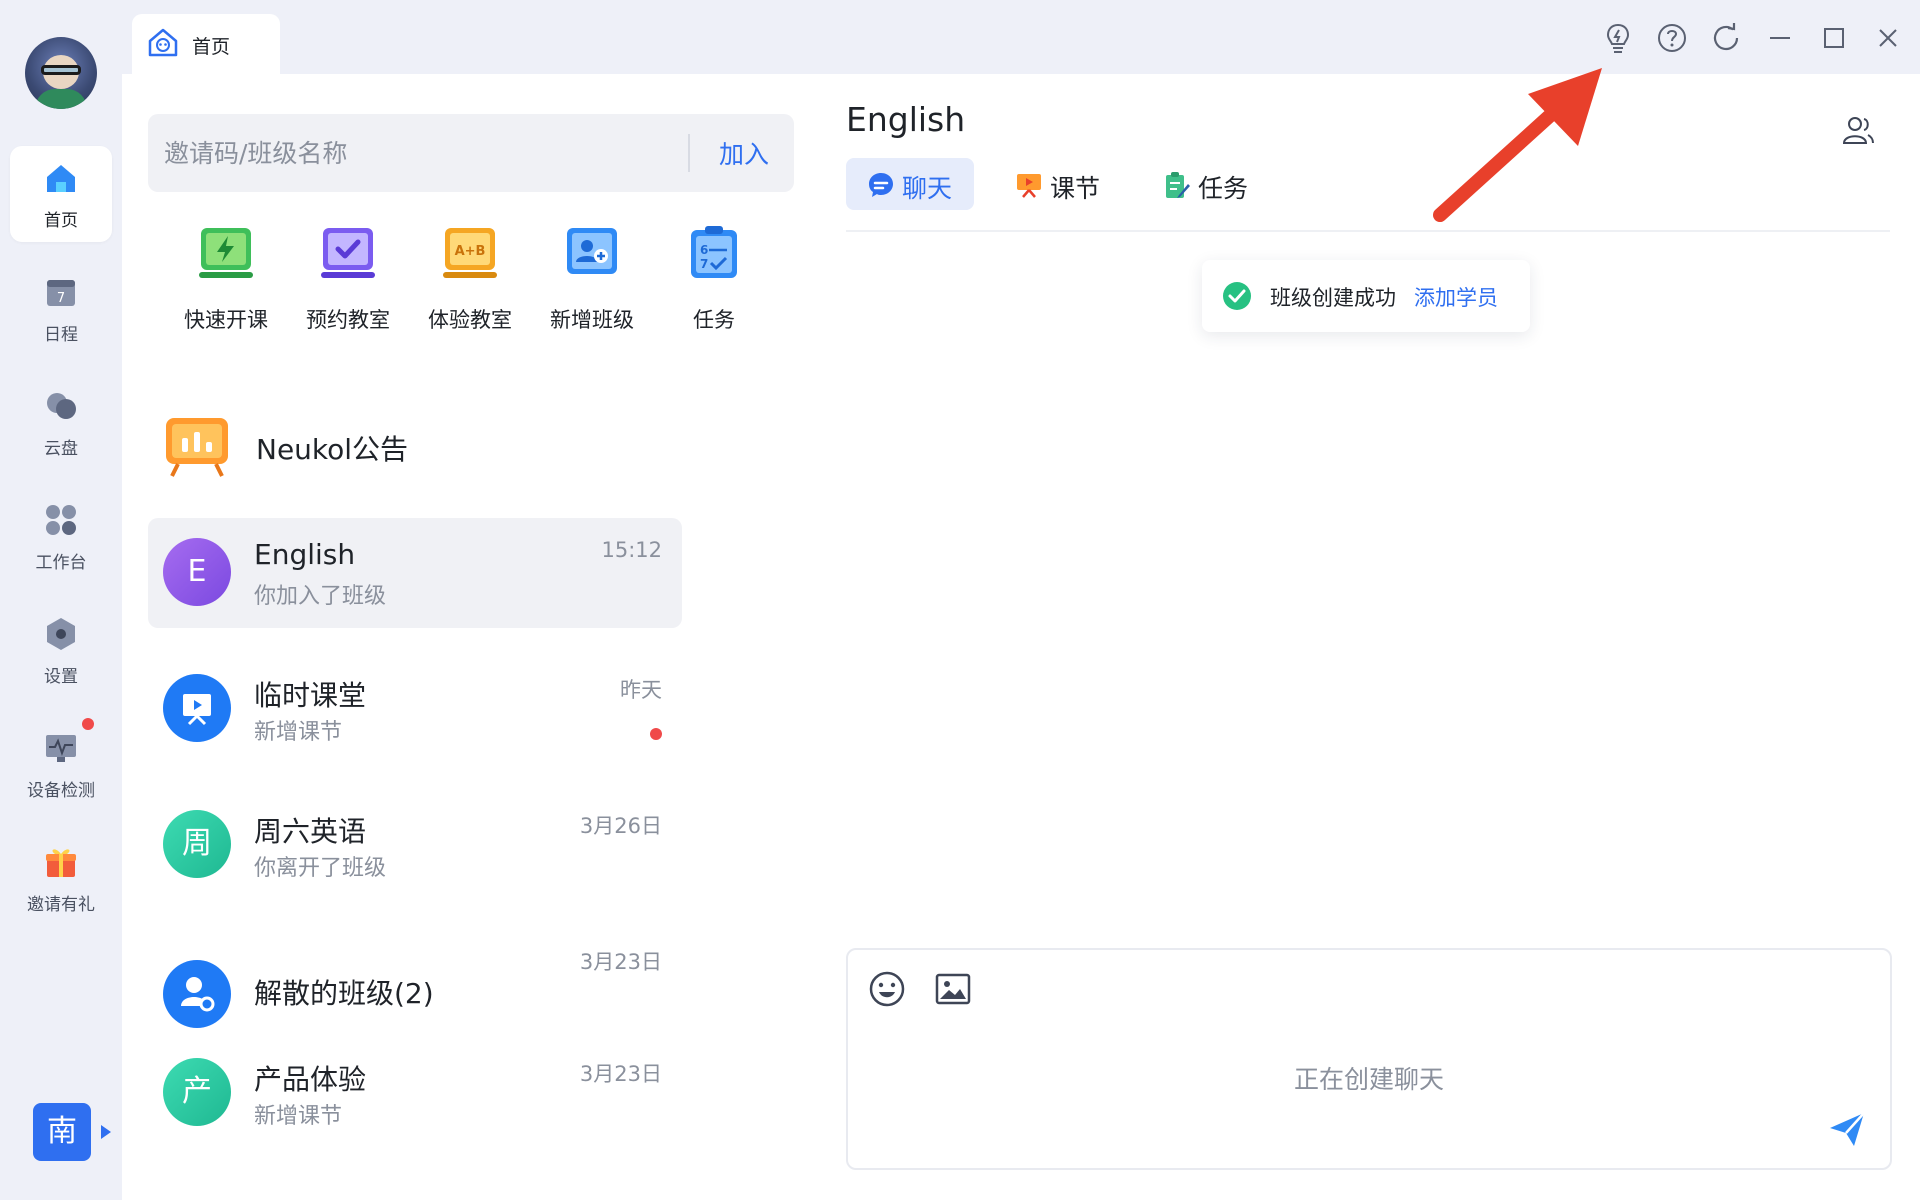 Image resolution: width=1920 pixels, height=1200 pixels. What do you see at coordinates (415, 709) in the screenshot?
I see `conversation-item-temp-class: 临时课堂 新增课节 昨天` at bounding box center [415, 709].